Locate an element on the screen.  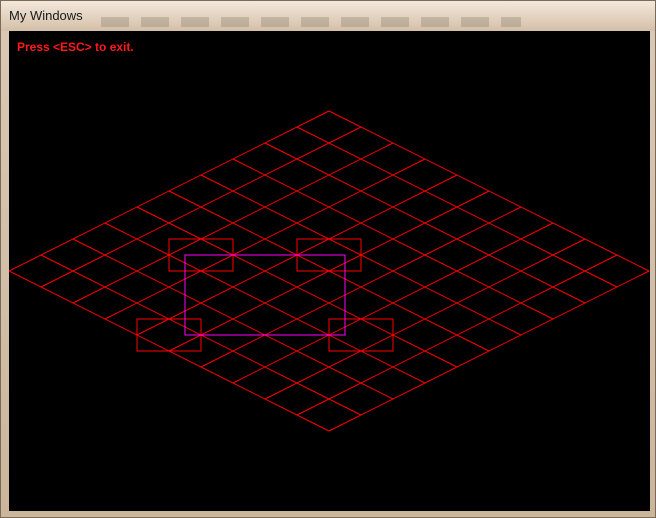
corner-tile-outlines is located at coordinates (265, 295).